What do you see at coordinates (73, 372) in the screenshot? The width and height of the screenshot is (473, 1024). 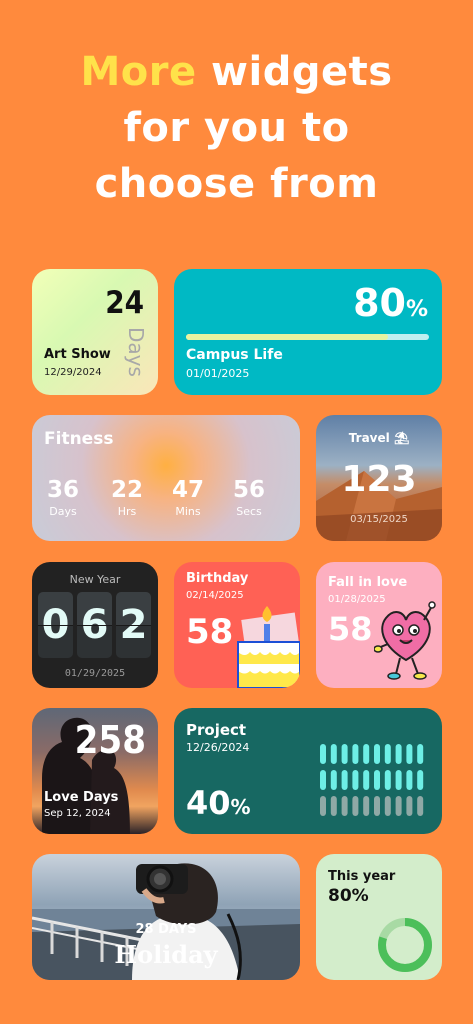 I see `art-show-date: 12/29/2024` at bounding box center [73, 372].